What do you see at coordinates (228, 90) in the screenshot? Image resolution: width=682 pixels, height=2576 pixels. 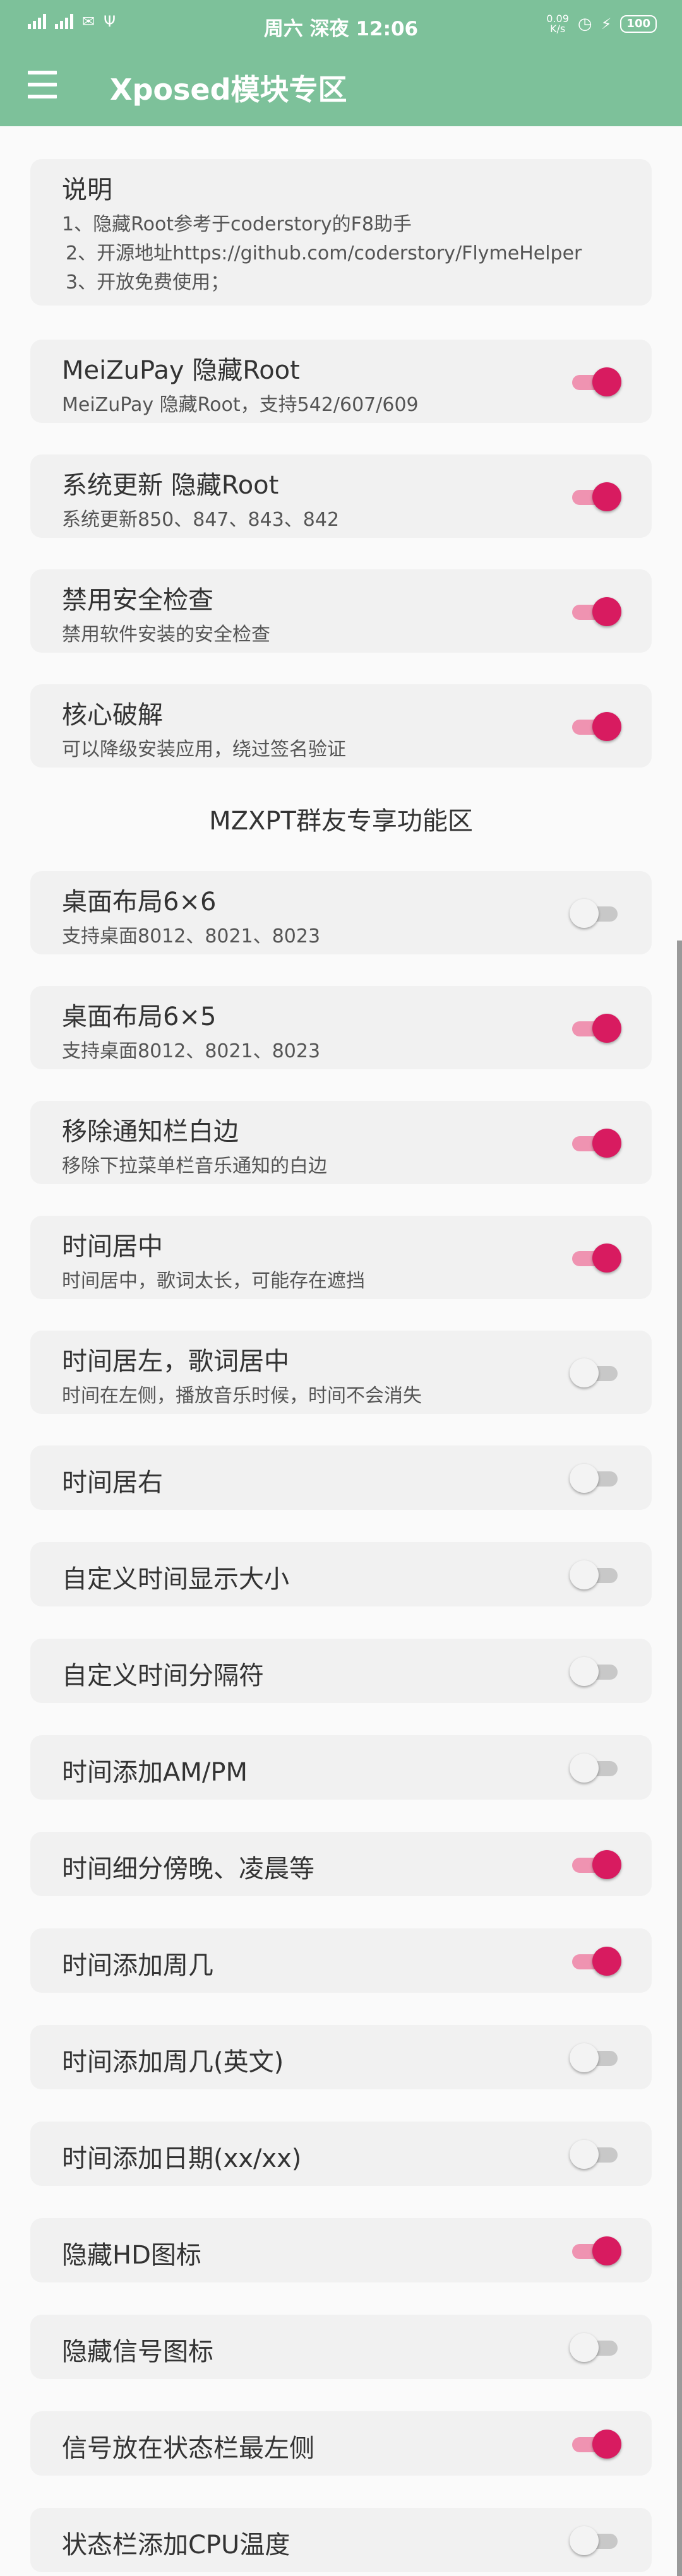 I see `page-title: Xposed模块专区` at bounding box center [228, 90].